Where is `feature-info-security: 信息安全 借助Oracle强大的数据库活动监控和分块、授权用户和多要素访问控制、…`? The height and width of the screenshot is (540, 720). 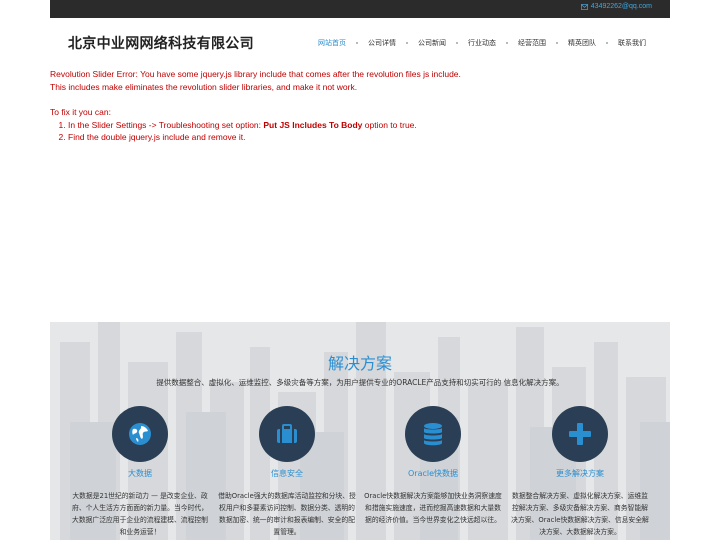
feature-info-security: 信息安全 借助Oracle强大的数据库活动监控和分块、授权用户和多要素访问控制、… is located at coordinates (287, 472).